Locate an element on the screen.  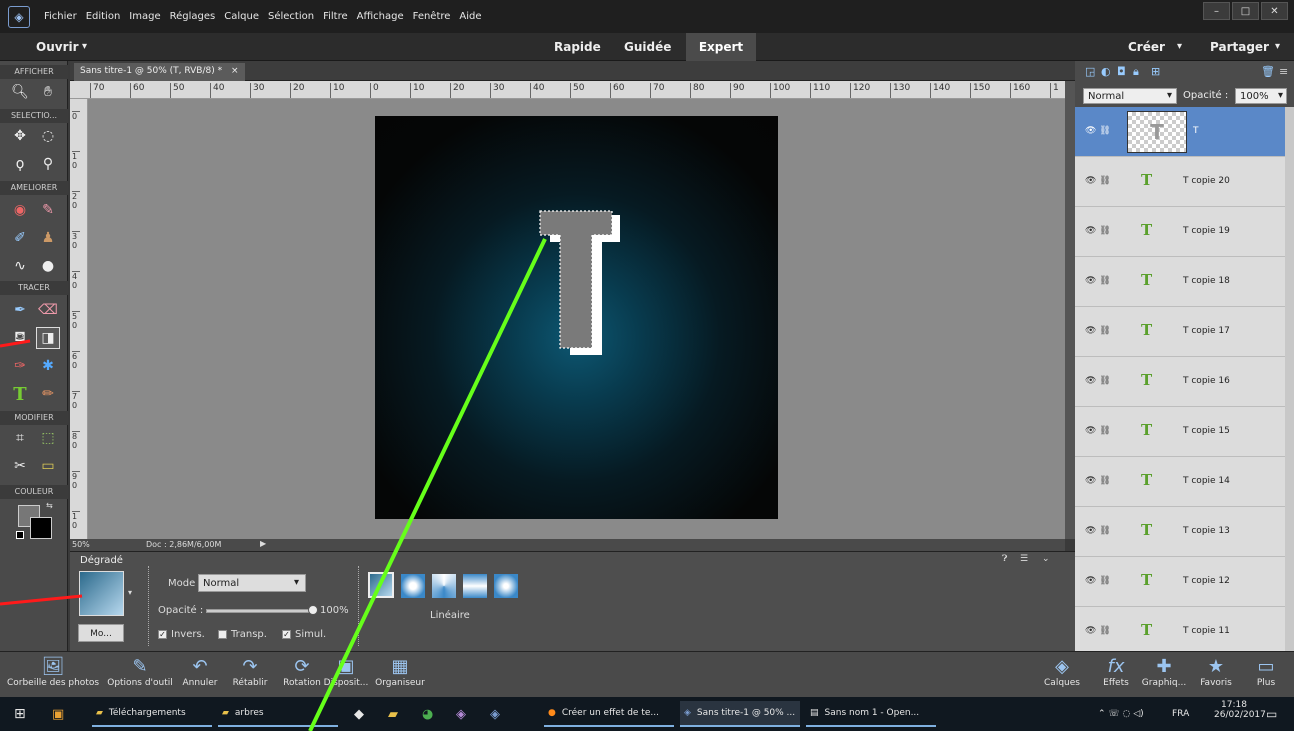
red-arrow-gradient-preview is located at coordinates (41, 600).